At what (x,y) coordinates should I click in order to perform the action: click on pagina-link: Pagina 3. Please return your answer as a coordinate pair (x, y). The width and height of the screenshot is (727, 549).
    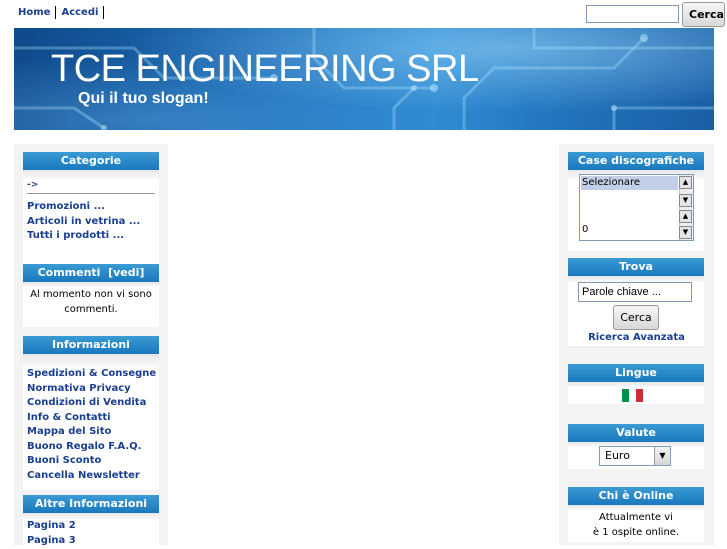
    Looking at the image, I should click on (91, 541).